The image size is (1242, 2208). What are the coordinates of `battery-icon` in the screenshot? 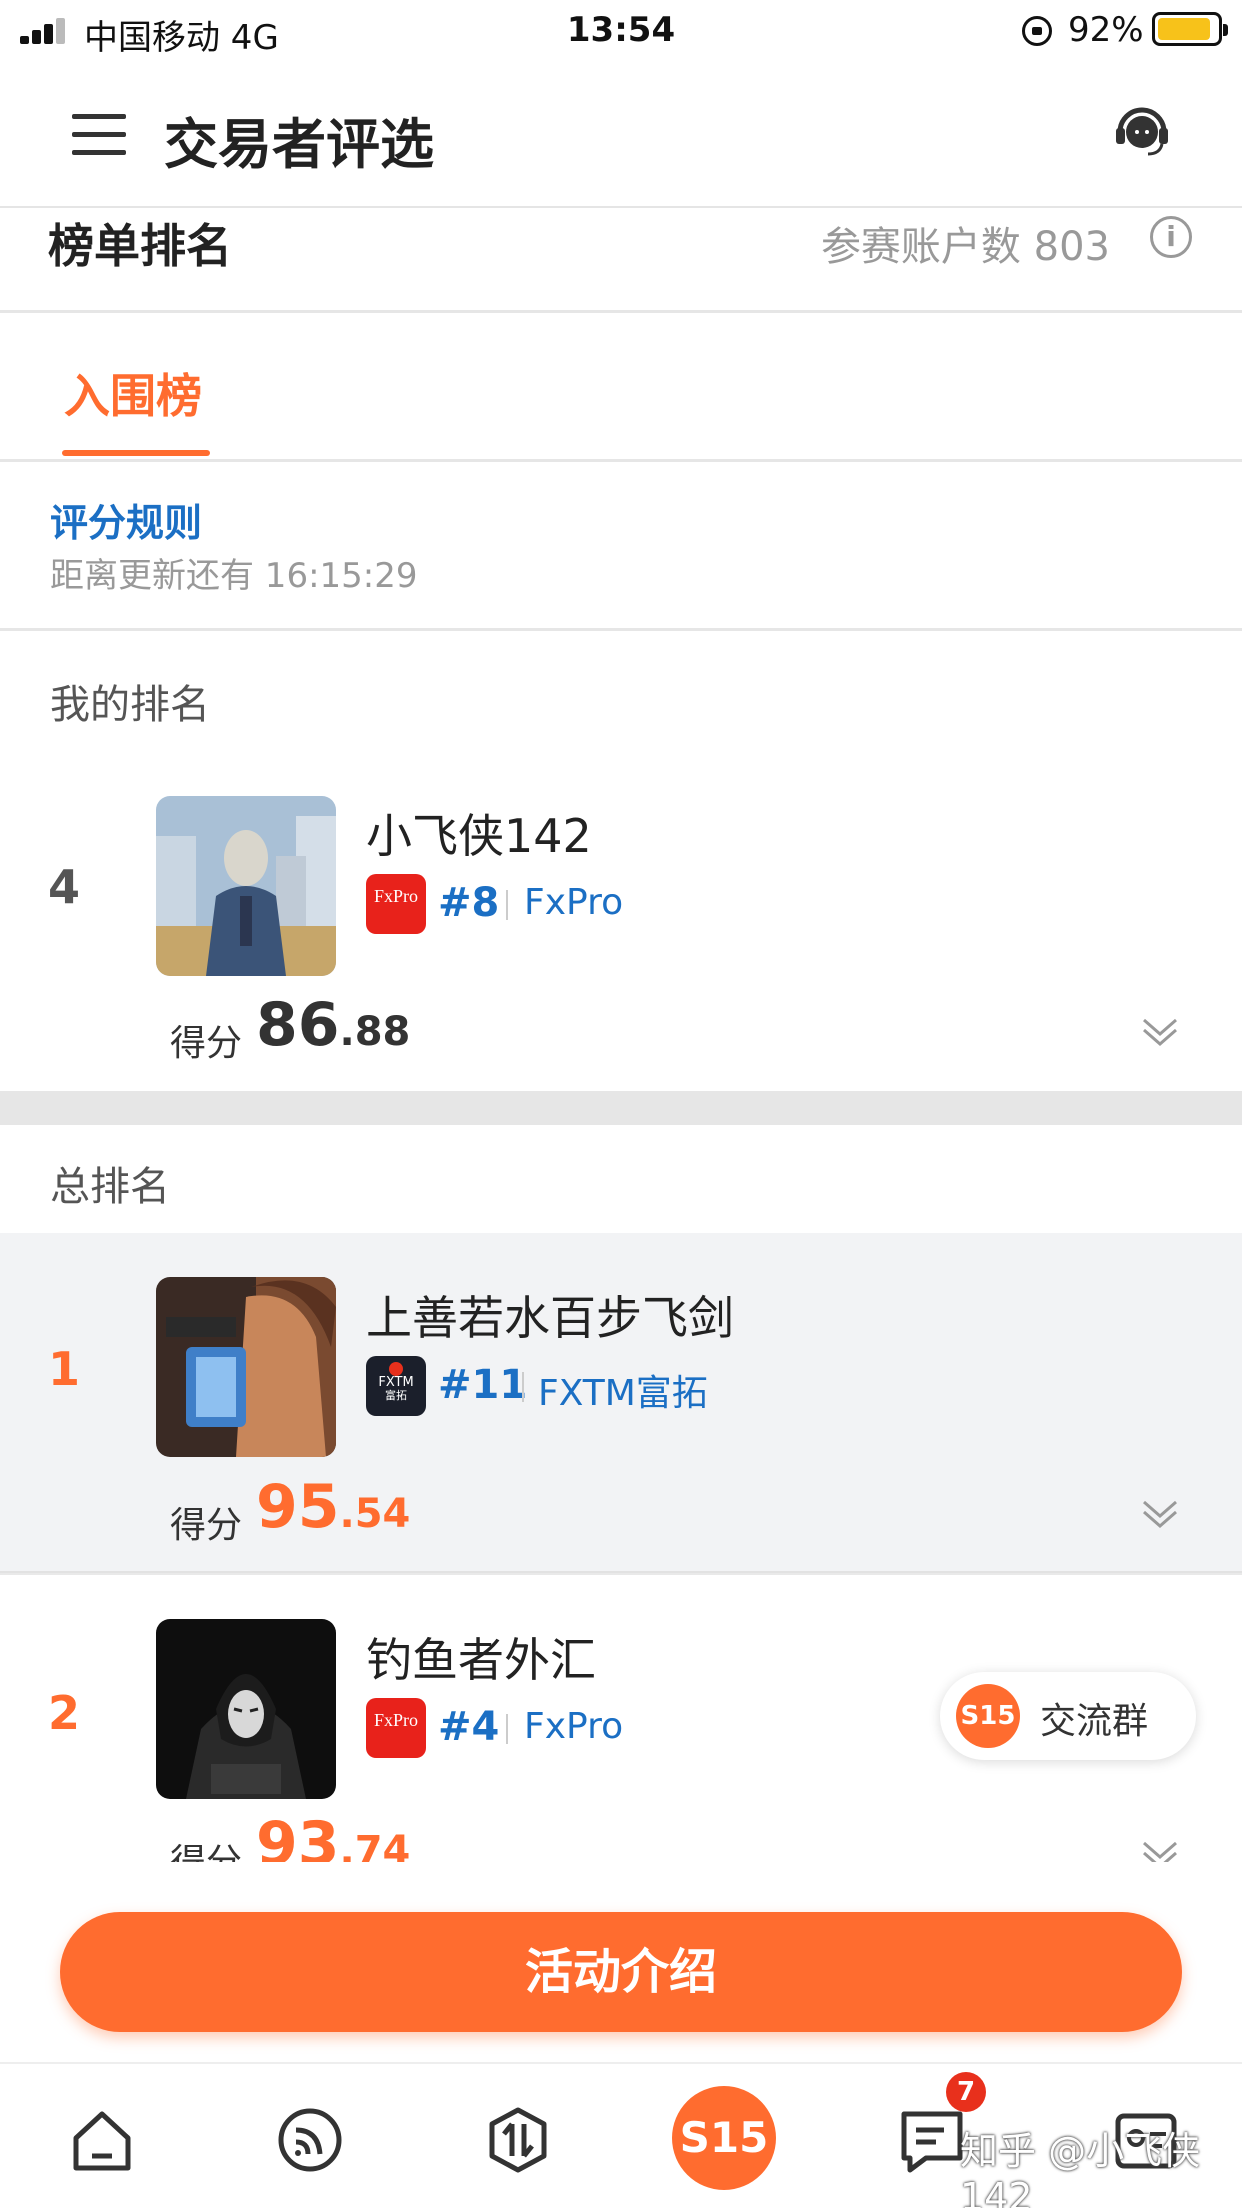 It's located at (1190, 29).